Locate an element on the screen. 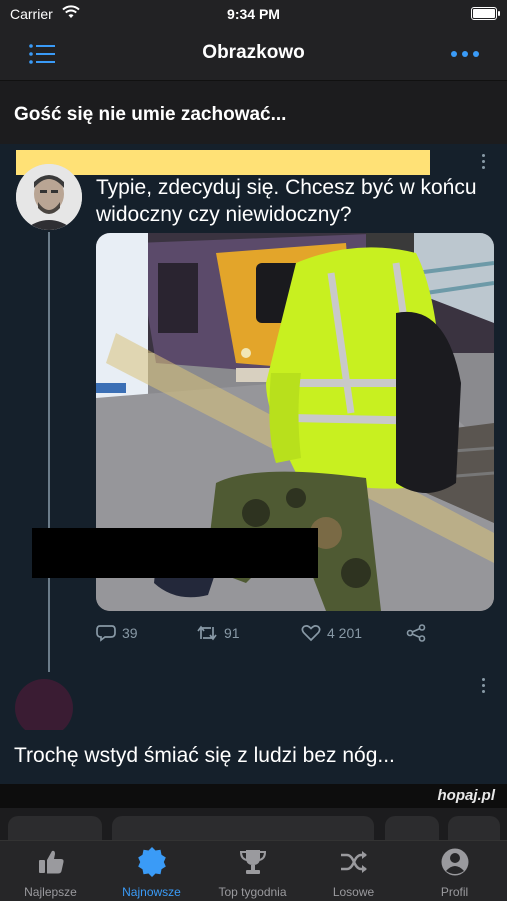 The height and width of the screenshot is (901, 507). navigation-bar: Obrazkowo is located at coordinates (253, 54).